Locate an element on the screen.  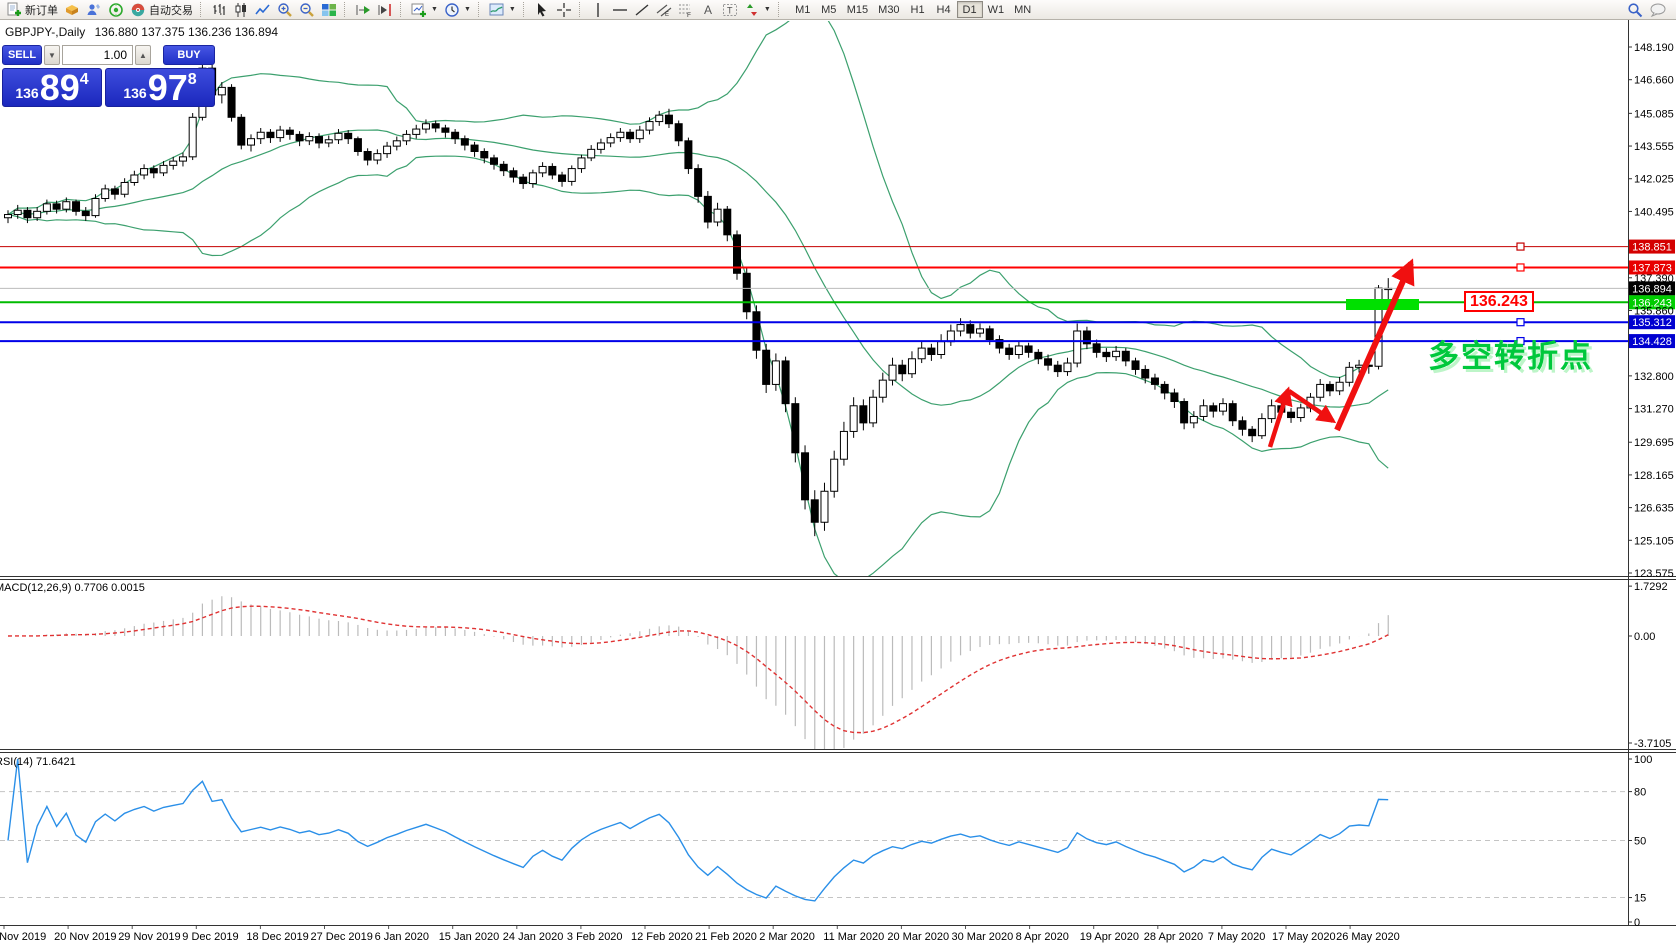
tf-button-H4: H4 is located at coordinates (944, 9).